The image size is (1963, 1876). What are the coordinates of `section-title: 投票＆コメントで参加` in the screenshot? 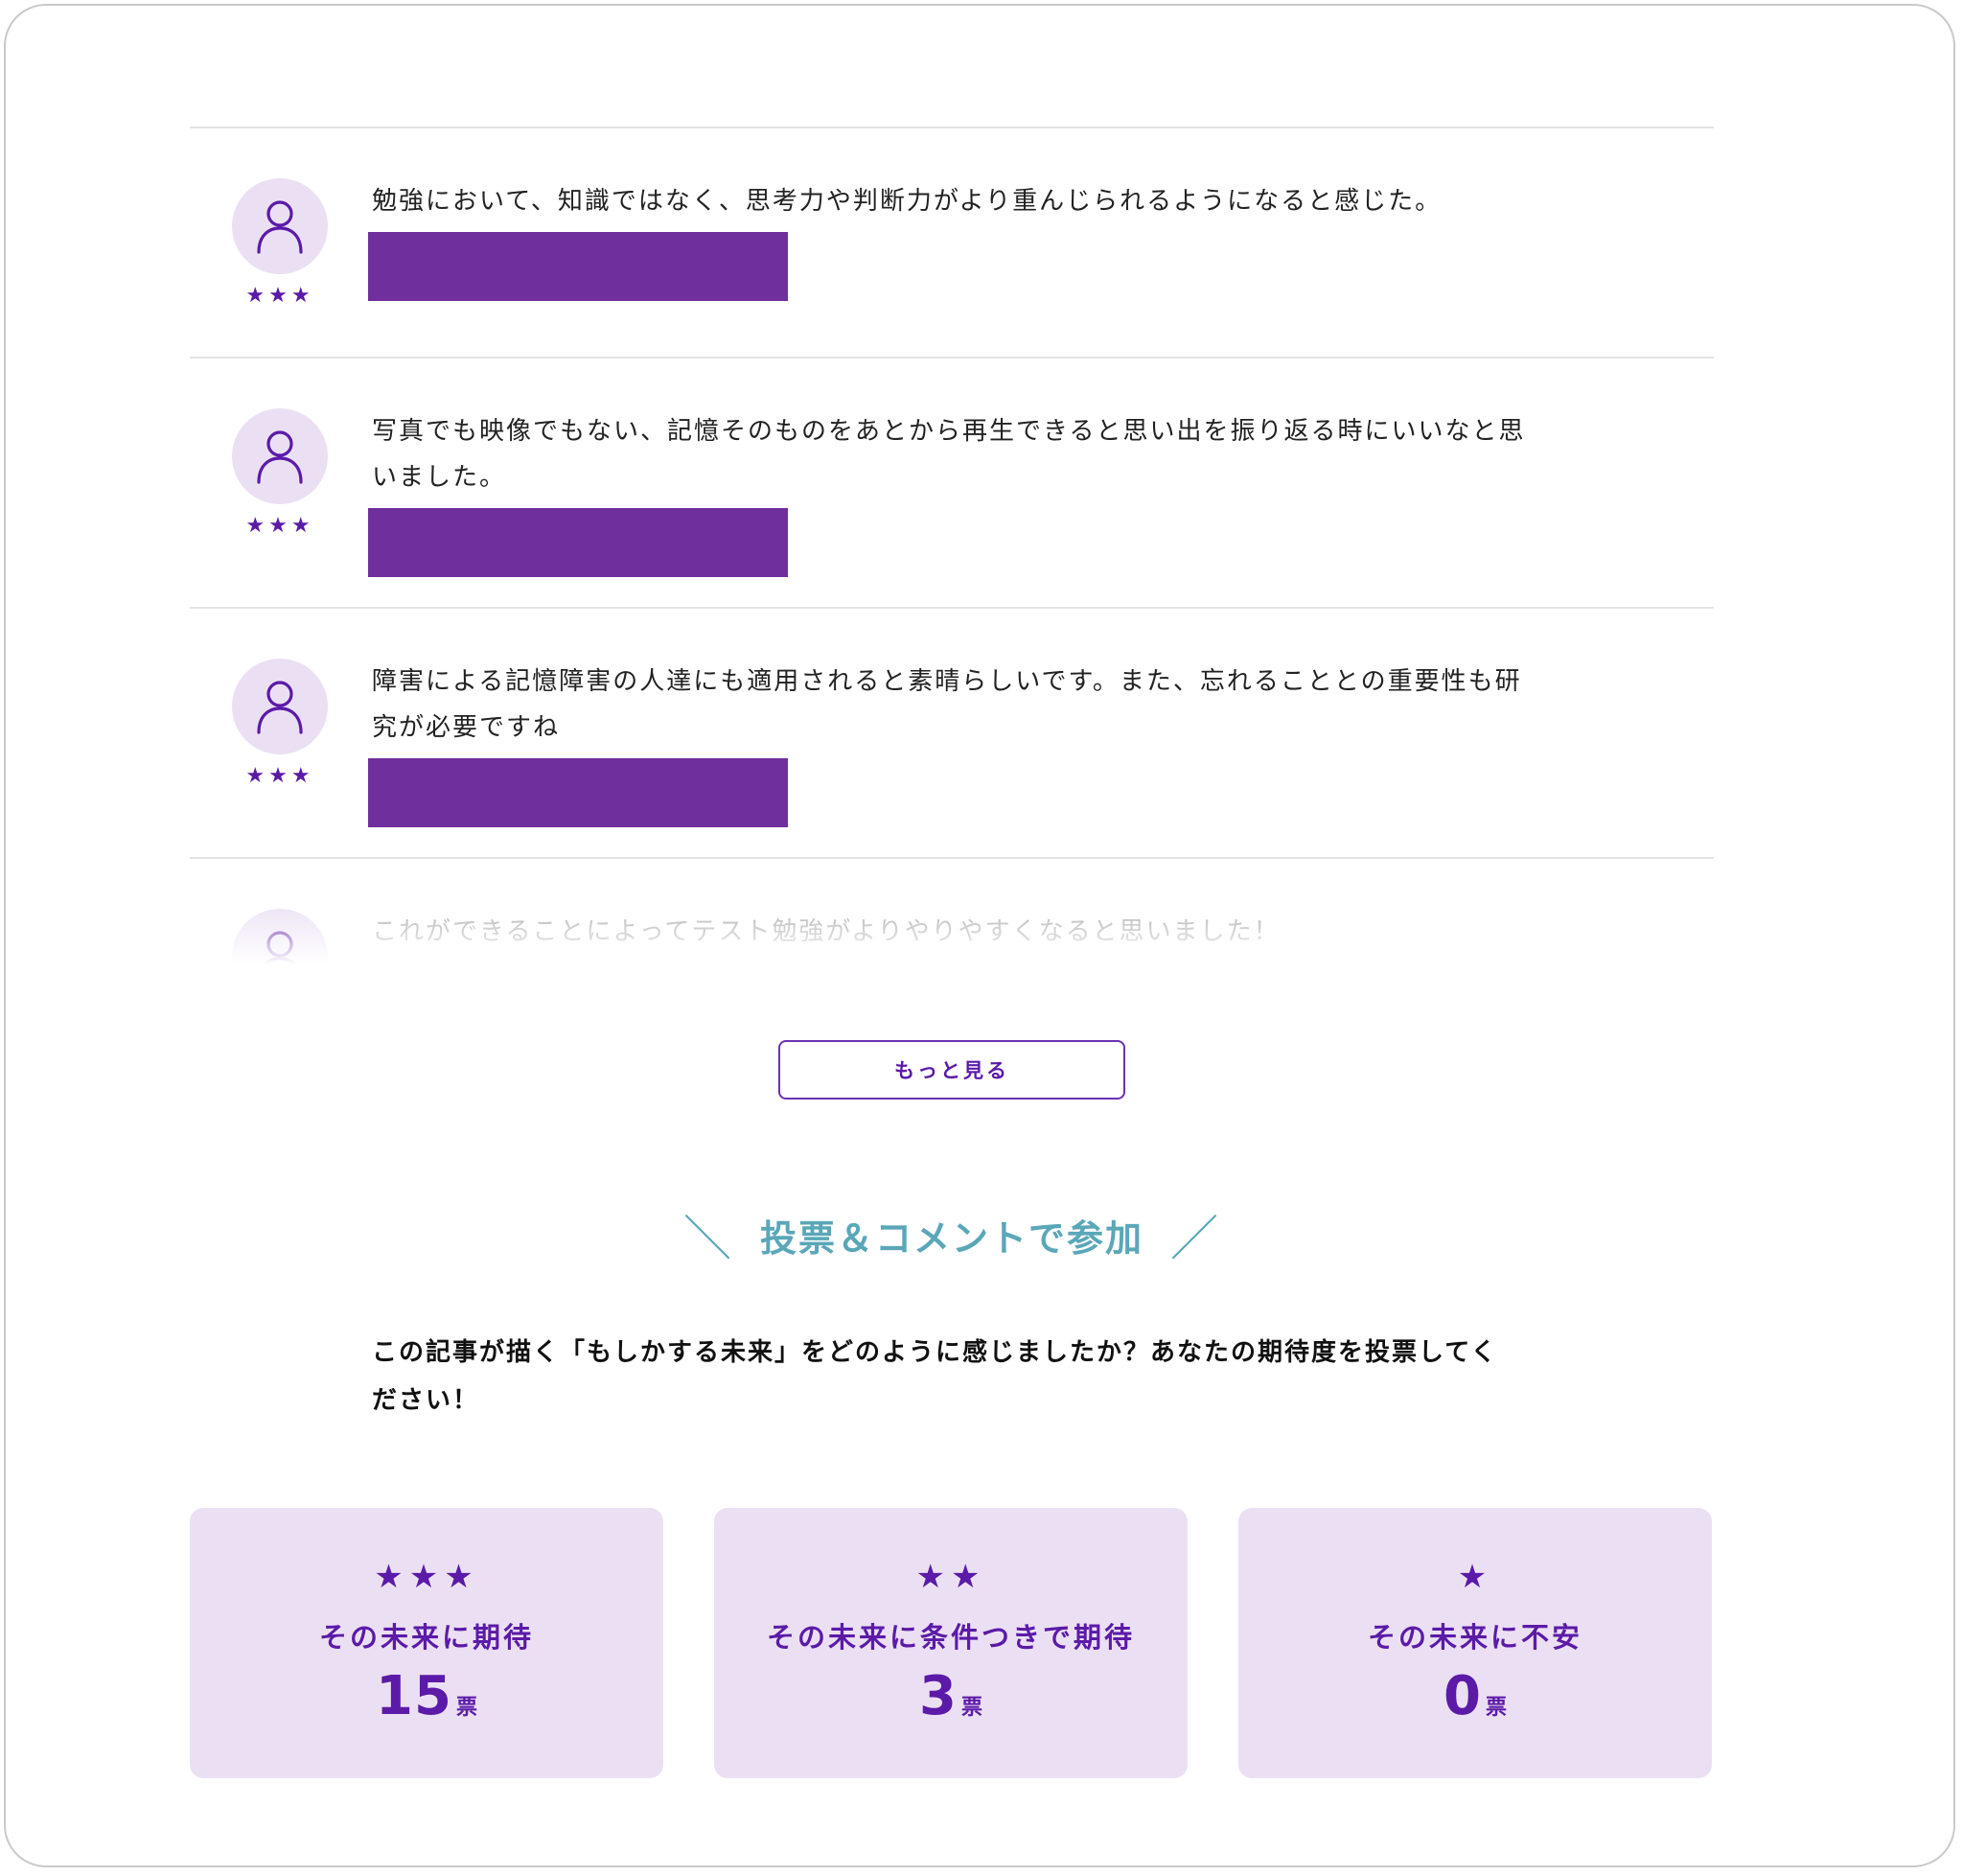 It's located at (951, 1238).